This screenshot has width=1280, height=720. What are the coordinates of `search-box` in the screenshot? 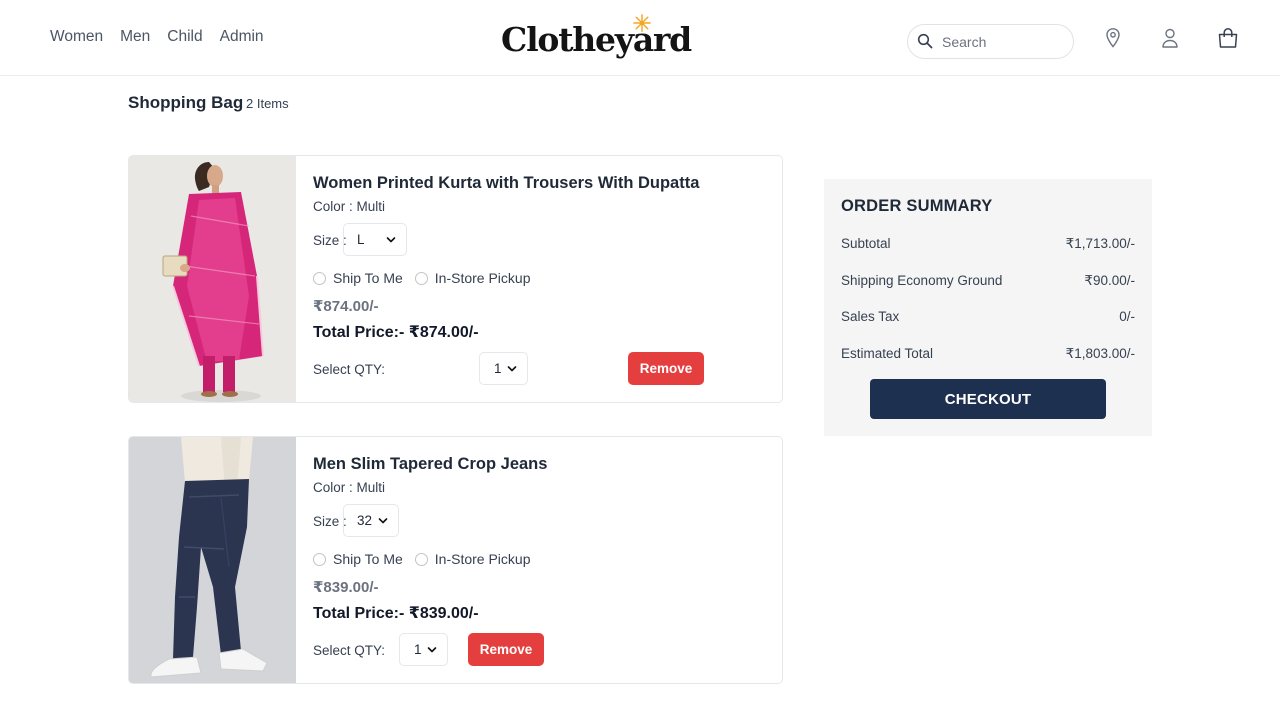 It's located at (990, 41).